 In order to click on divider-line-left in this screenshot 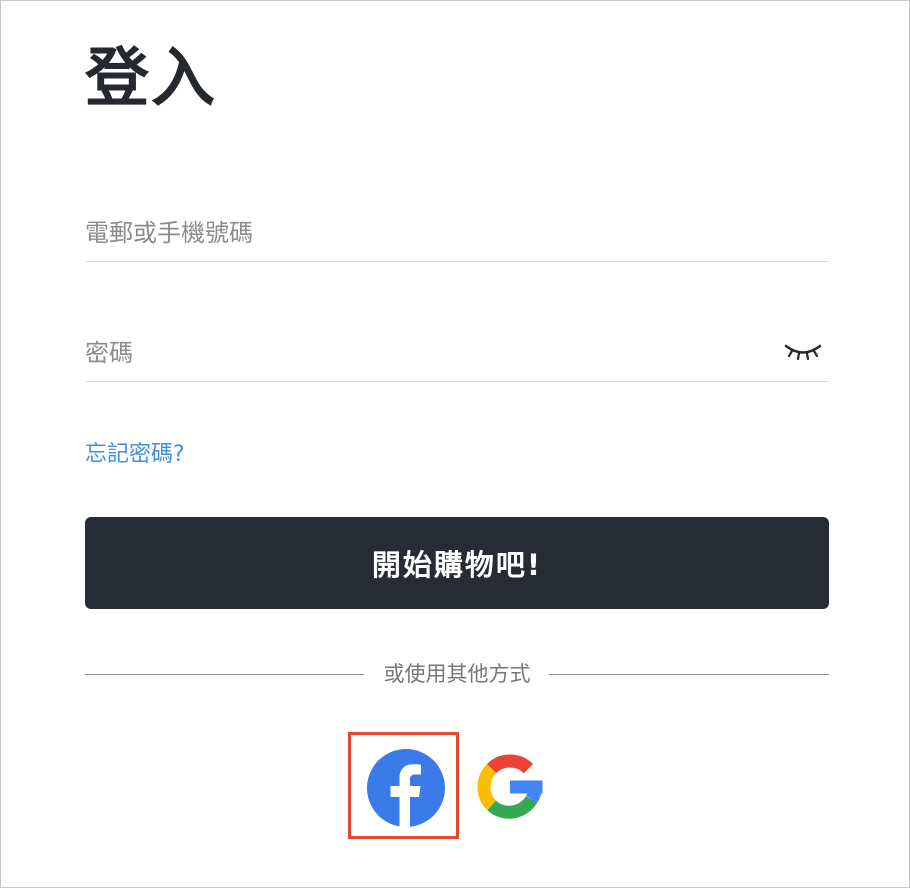, I will do `click(224, 674)`.